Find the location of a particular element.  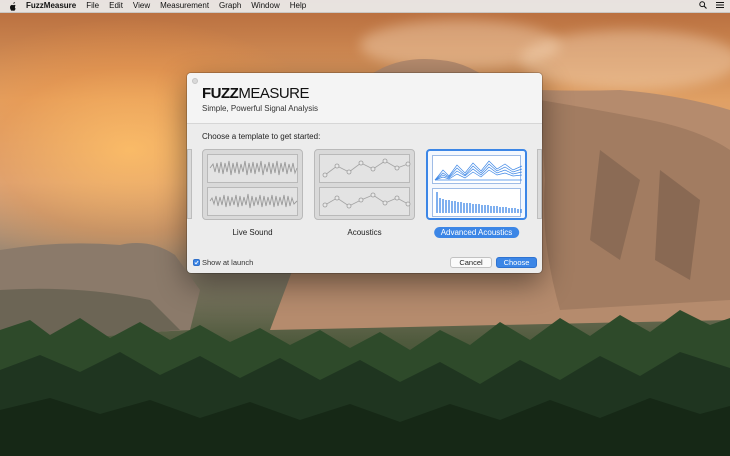

fuzzmeasure-logo: FUZZMEASURE is located at coordinates (256, 93).